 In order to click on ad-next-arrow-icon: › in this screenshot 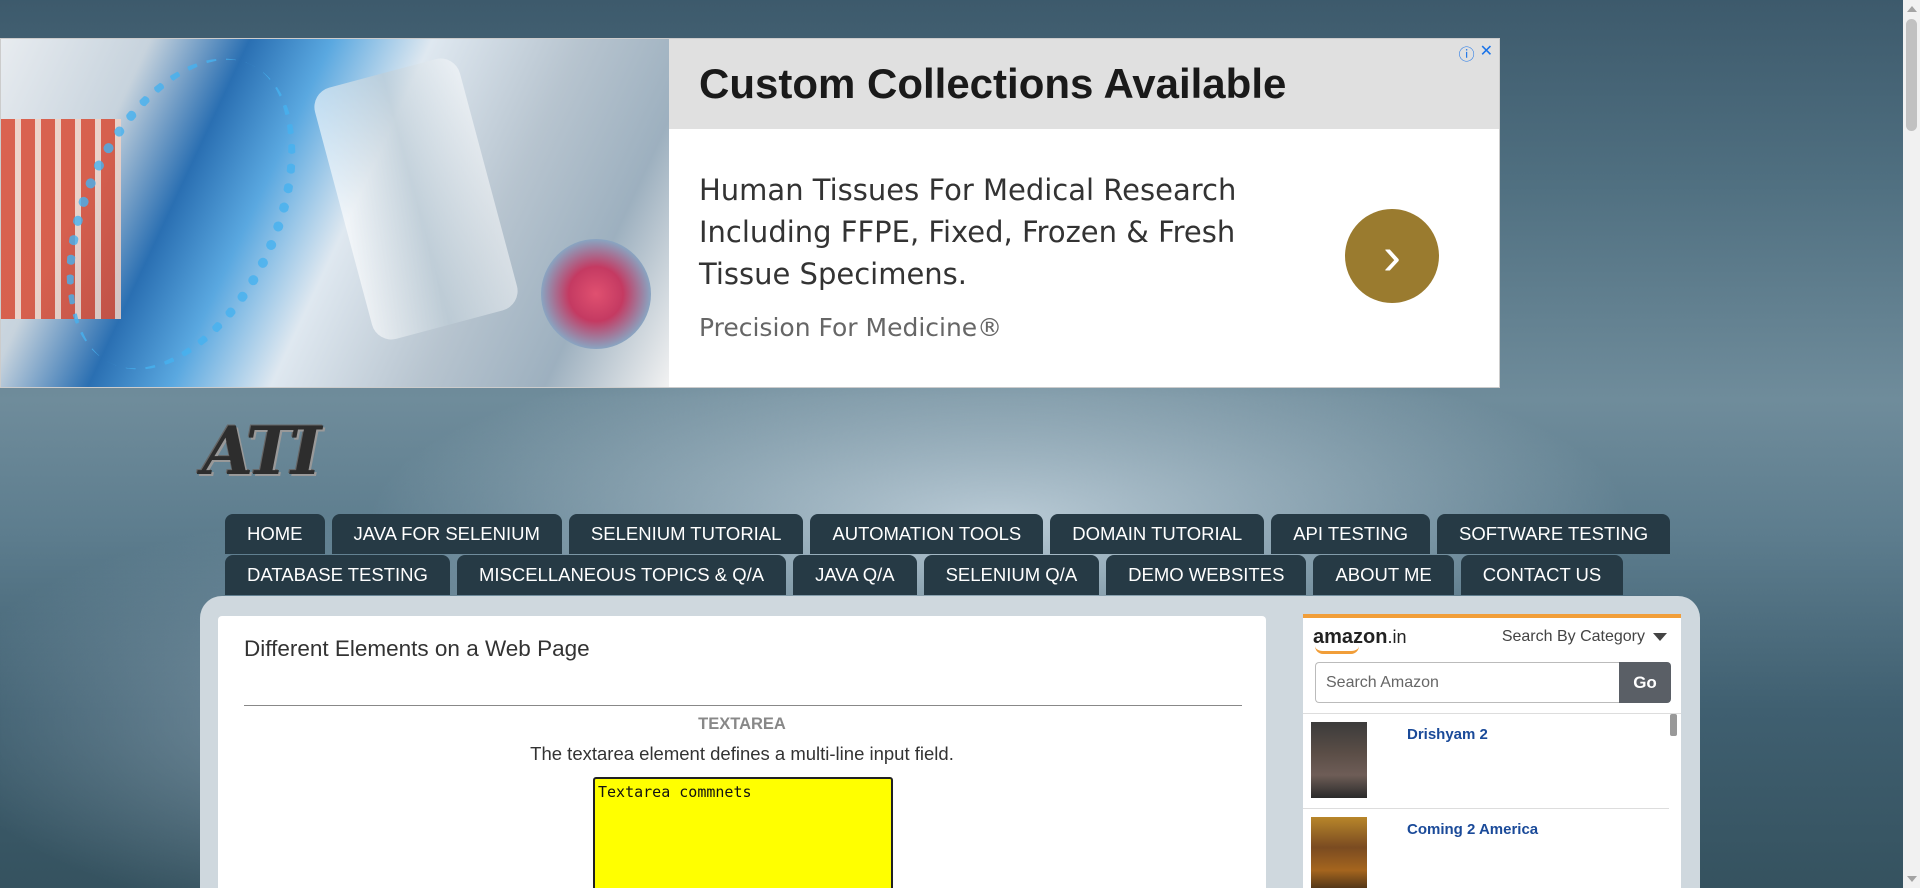, I will do `click(1392, 256)`.